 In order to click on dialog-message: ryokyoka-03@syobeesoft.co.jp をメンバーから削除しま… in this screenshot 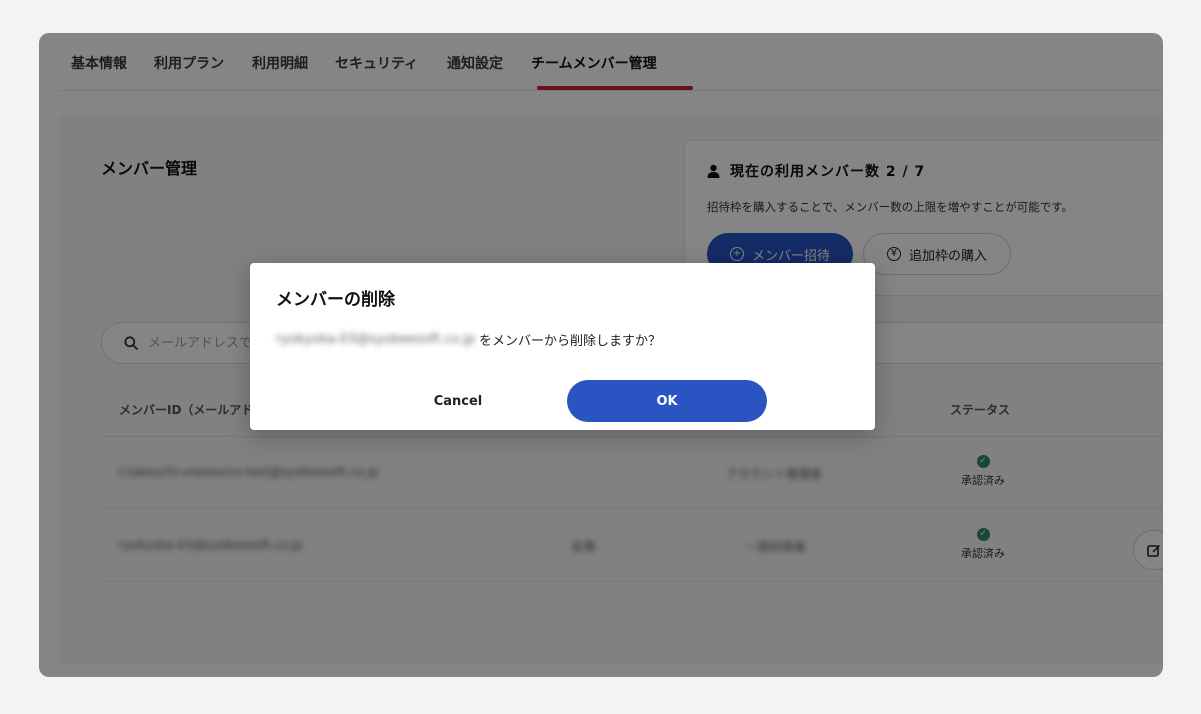, I will do `click(468, 339)`.